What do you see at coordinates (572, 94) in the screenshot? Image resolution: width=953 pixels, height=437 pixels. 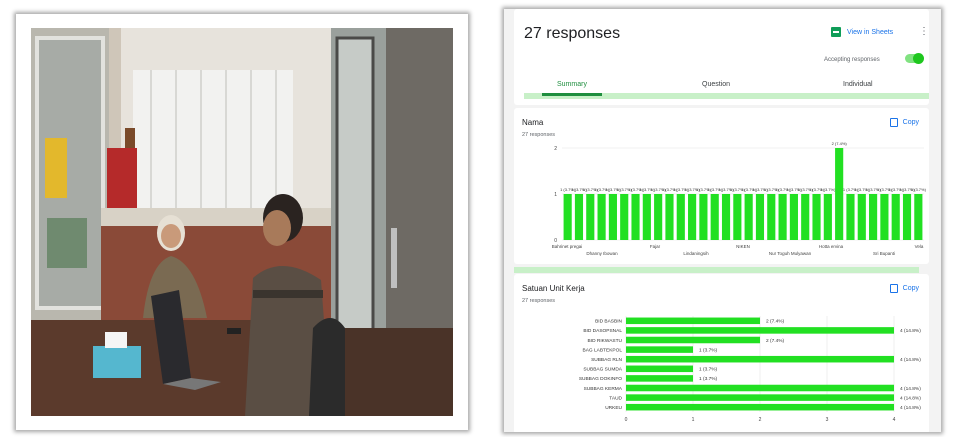 I see `tab-active-indicator` at bounding box center [572, 94].